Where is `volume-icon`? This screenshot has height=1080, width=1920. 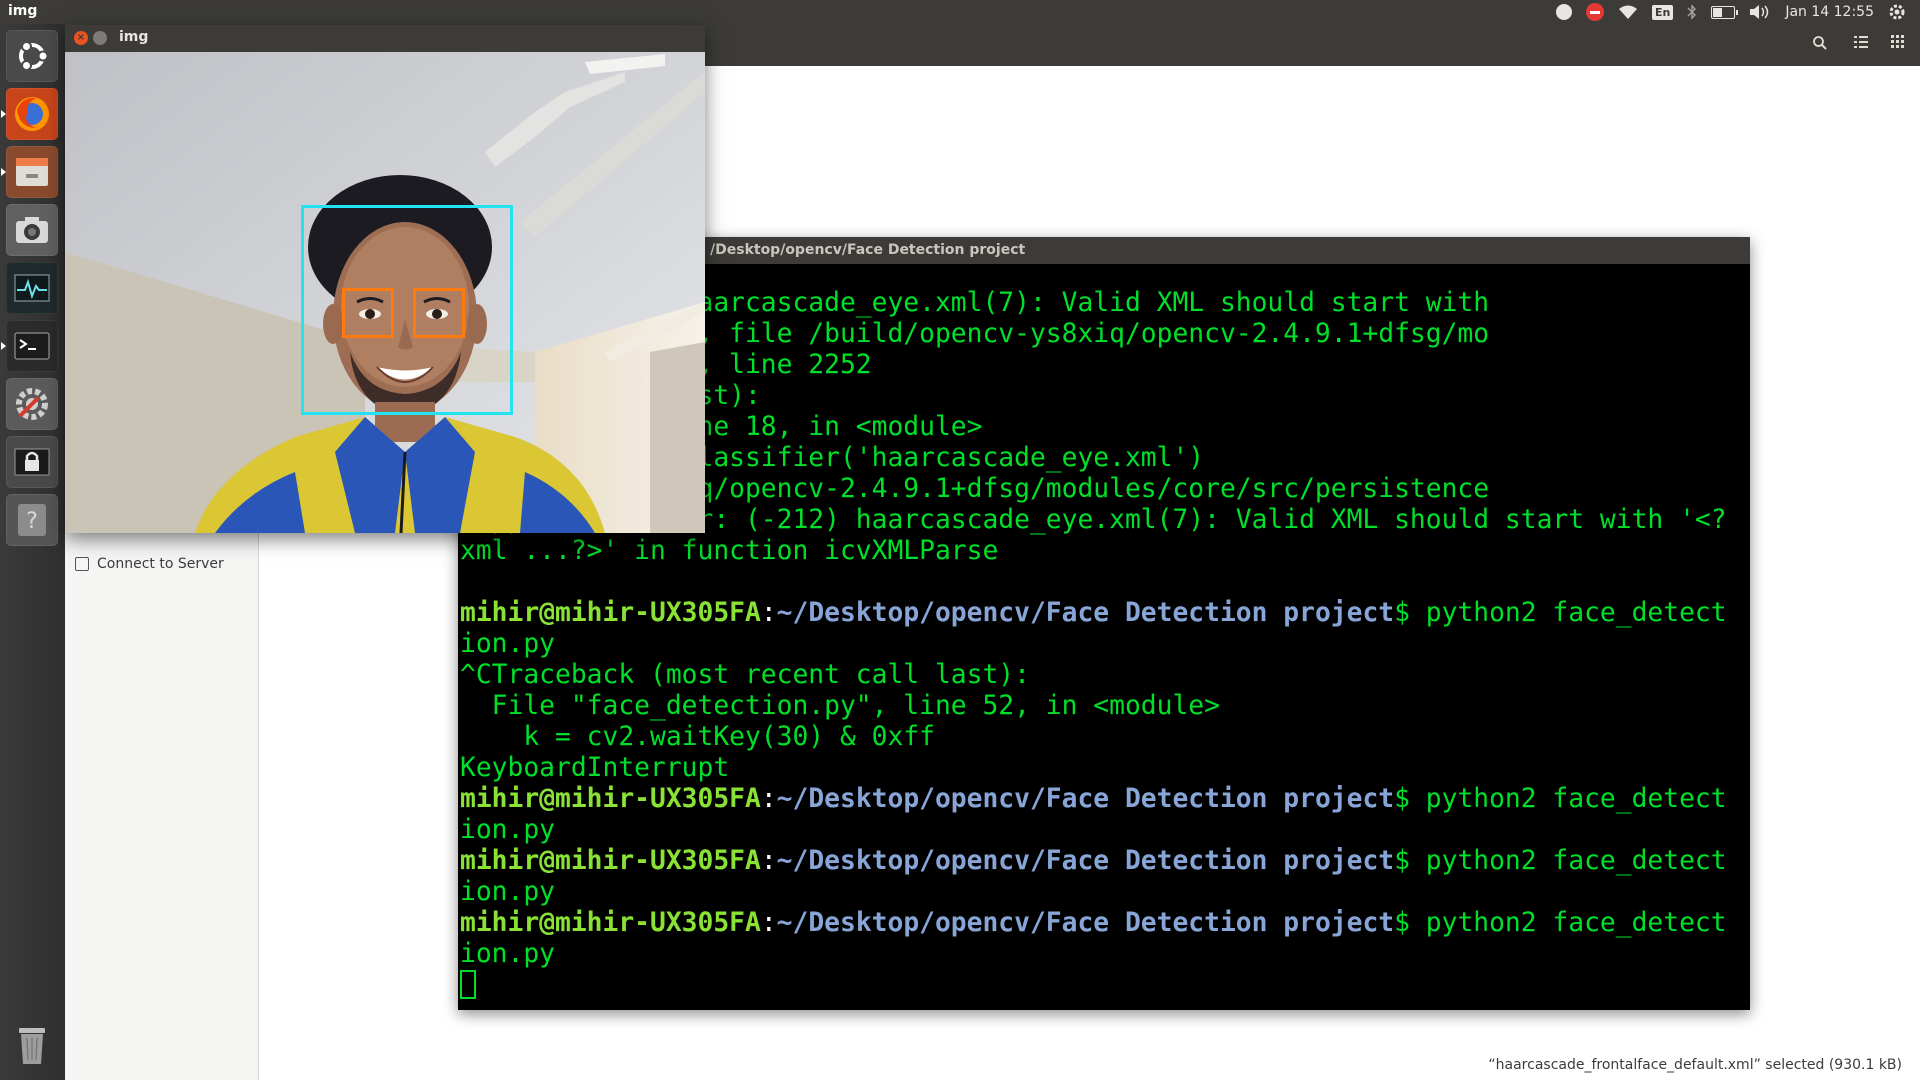 volume-icon is located at coordinates (1760, 12).